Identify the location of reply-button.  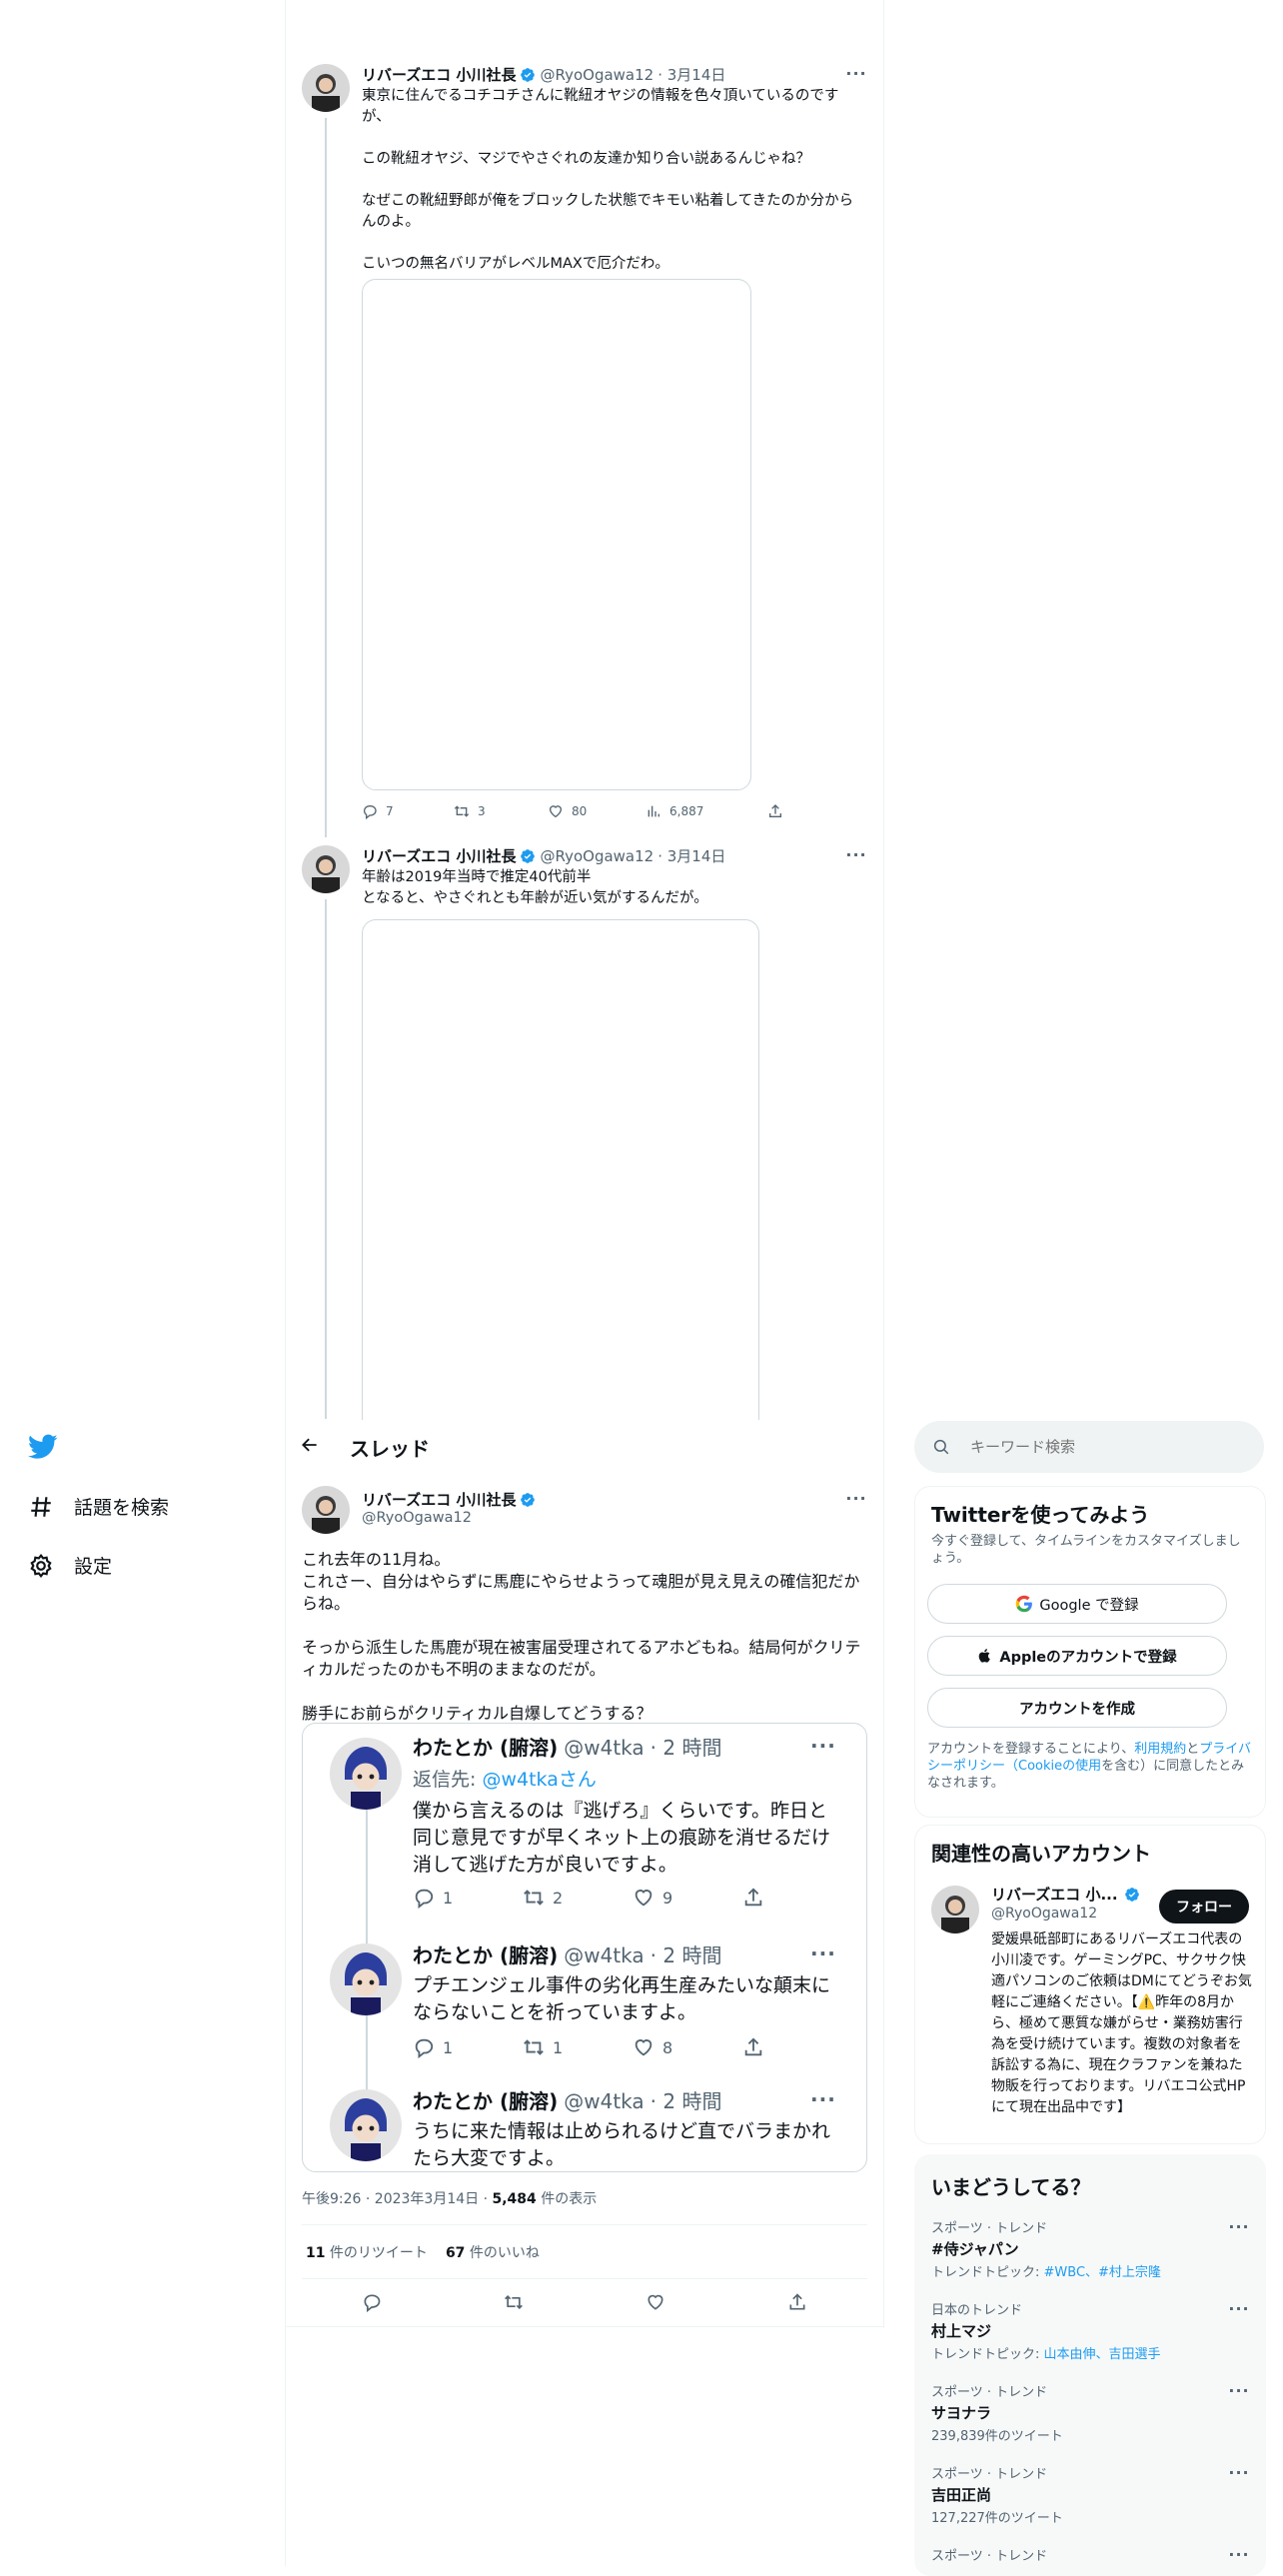
(433, 2304).